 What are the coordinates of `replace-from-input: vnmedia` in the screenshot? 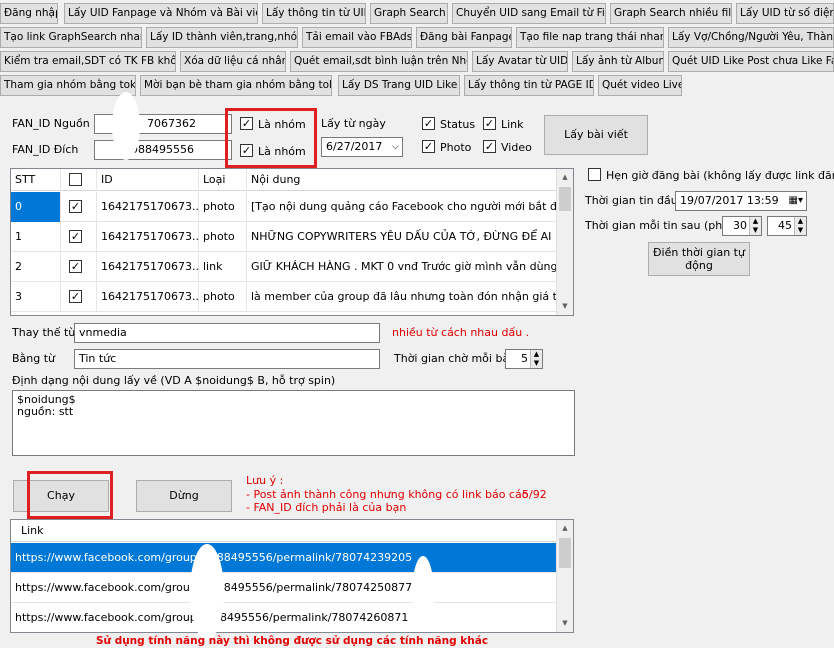 It's located at (227, 333).